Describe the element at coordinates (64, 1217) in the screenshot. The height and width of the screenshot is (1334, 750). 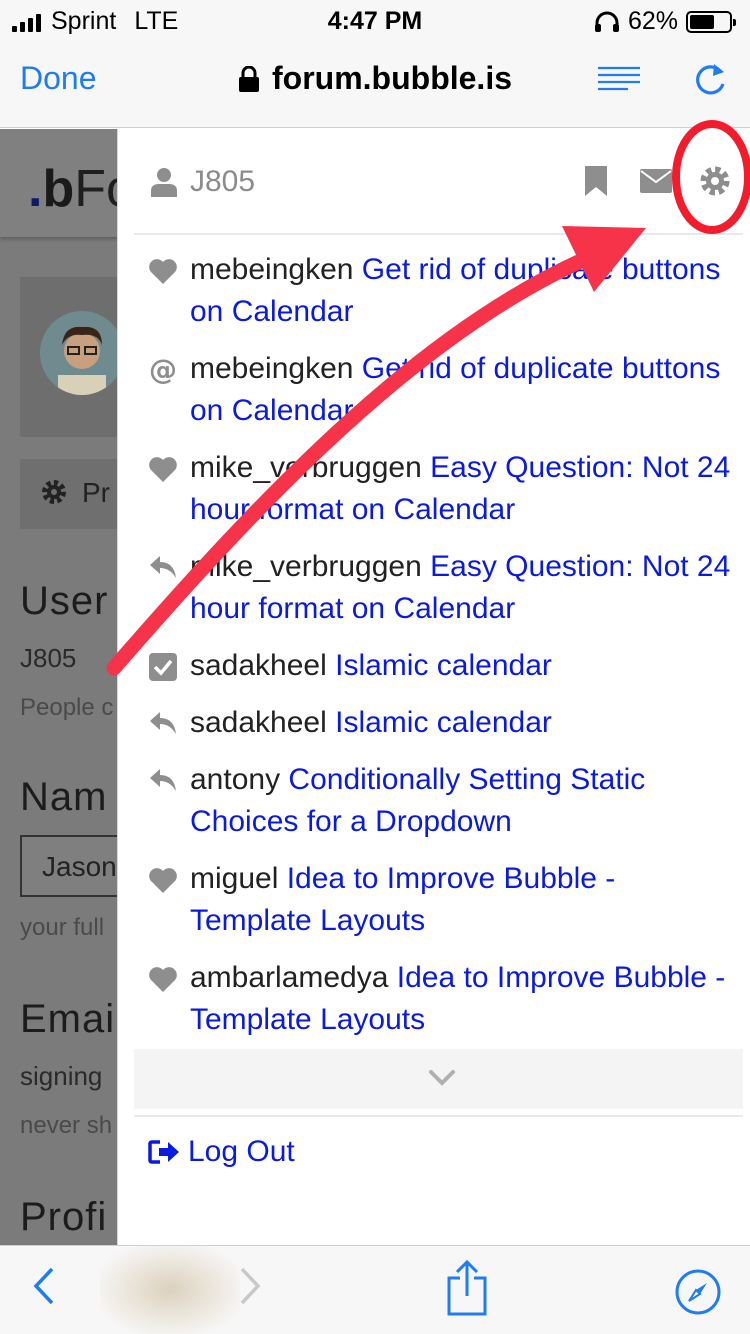
I see `profile-heading: Profi` at that location.